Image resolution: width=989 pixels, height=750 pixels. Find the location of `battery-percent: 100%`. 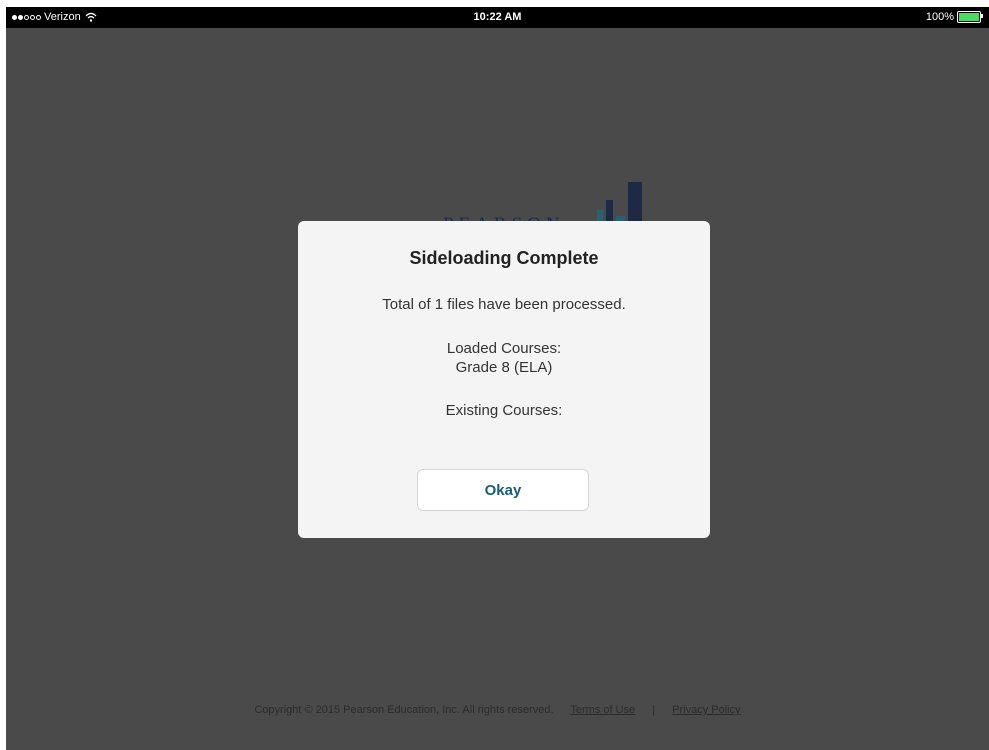

battery-percent: 100% is located at coordinates (939, 17).